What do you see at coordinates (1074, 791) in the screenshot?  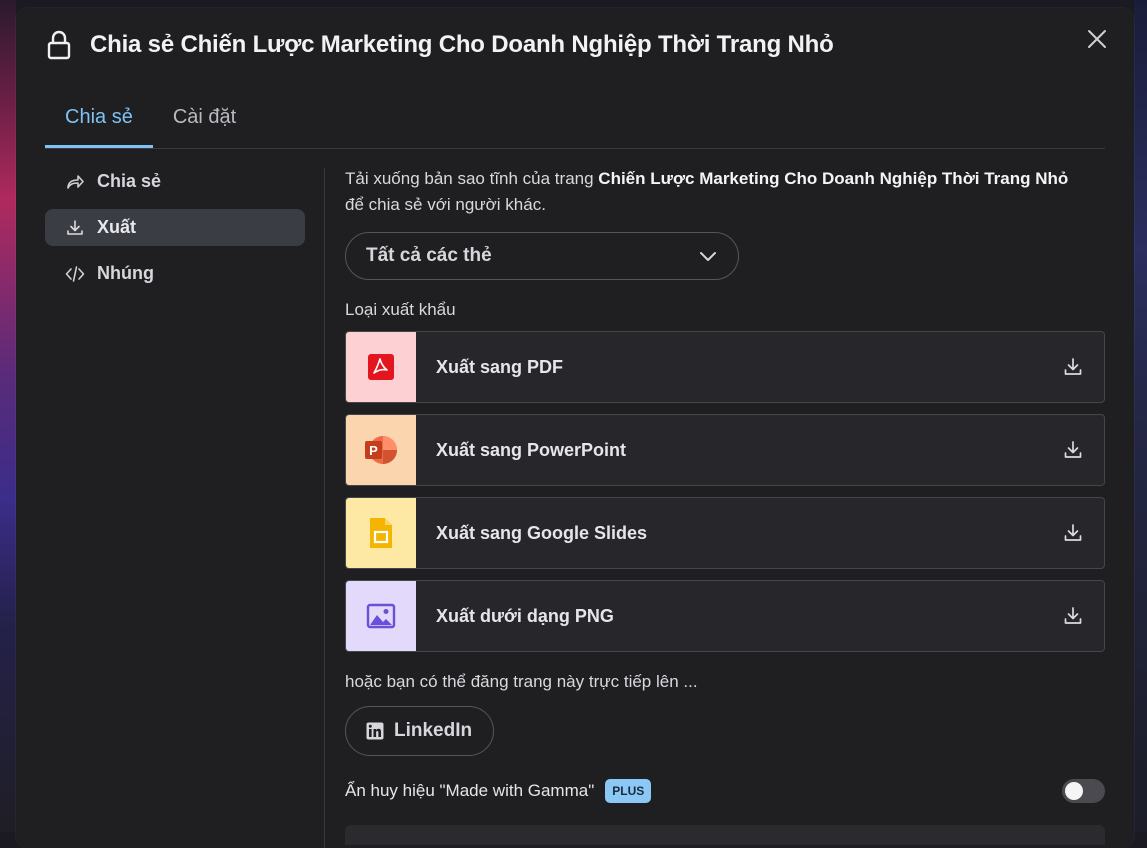 I see `toggle-knob` at bounding box center [1074, 791].